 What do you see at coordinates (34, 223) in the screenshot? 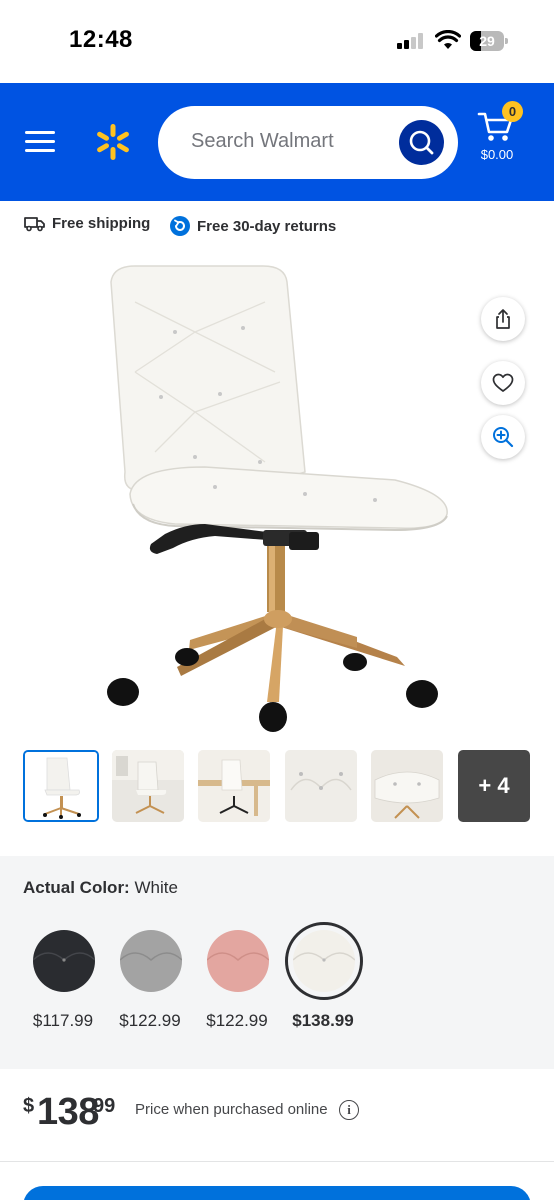
I see `truck-icon` at bounding box center [34, 223].